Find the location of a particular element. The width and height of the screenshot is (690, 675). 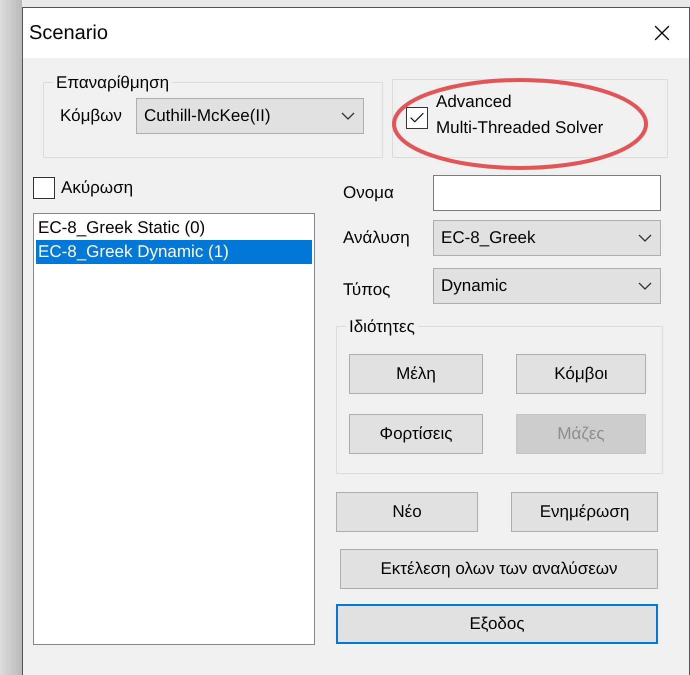

name-field is located at coordinates (547, 193).